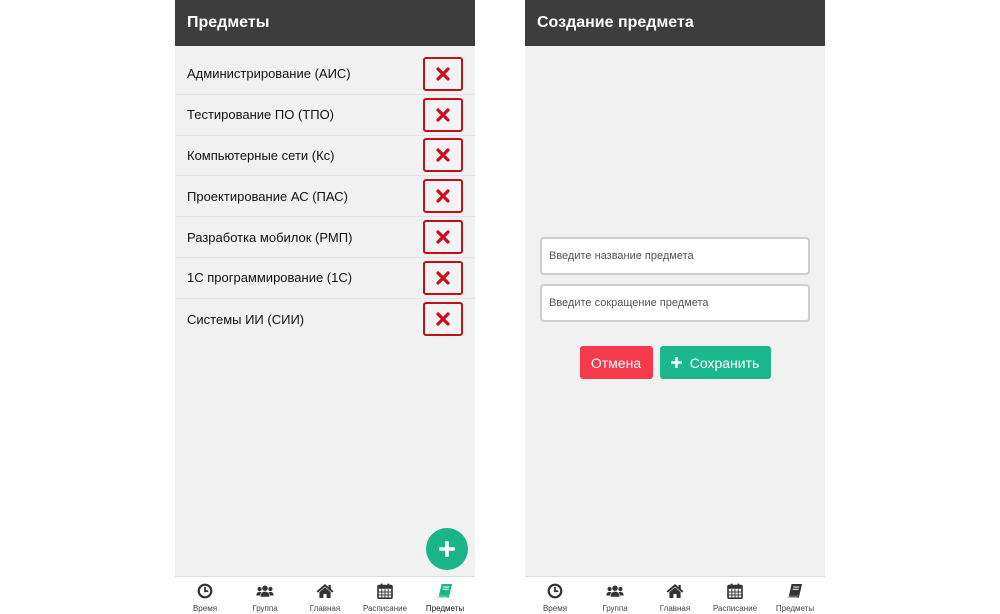 This screenshot has width=1000, height=614. Describe the element at coordinates (325, 23) in the screenshot. I see `app-bar: Предметы` at that location.